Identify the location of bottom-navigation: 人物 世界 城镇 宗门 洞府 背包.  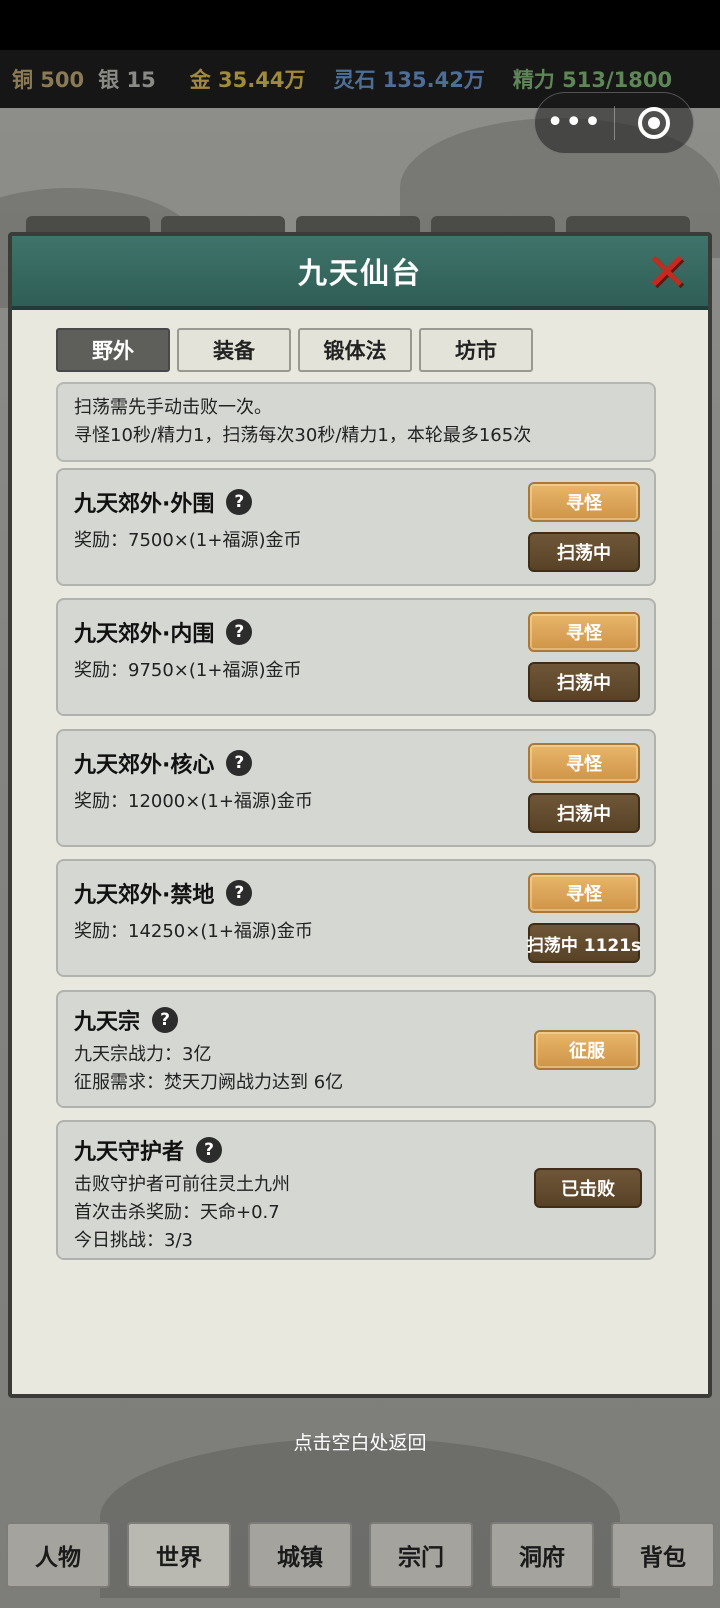
(363, 1555).